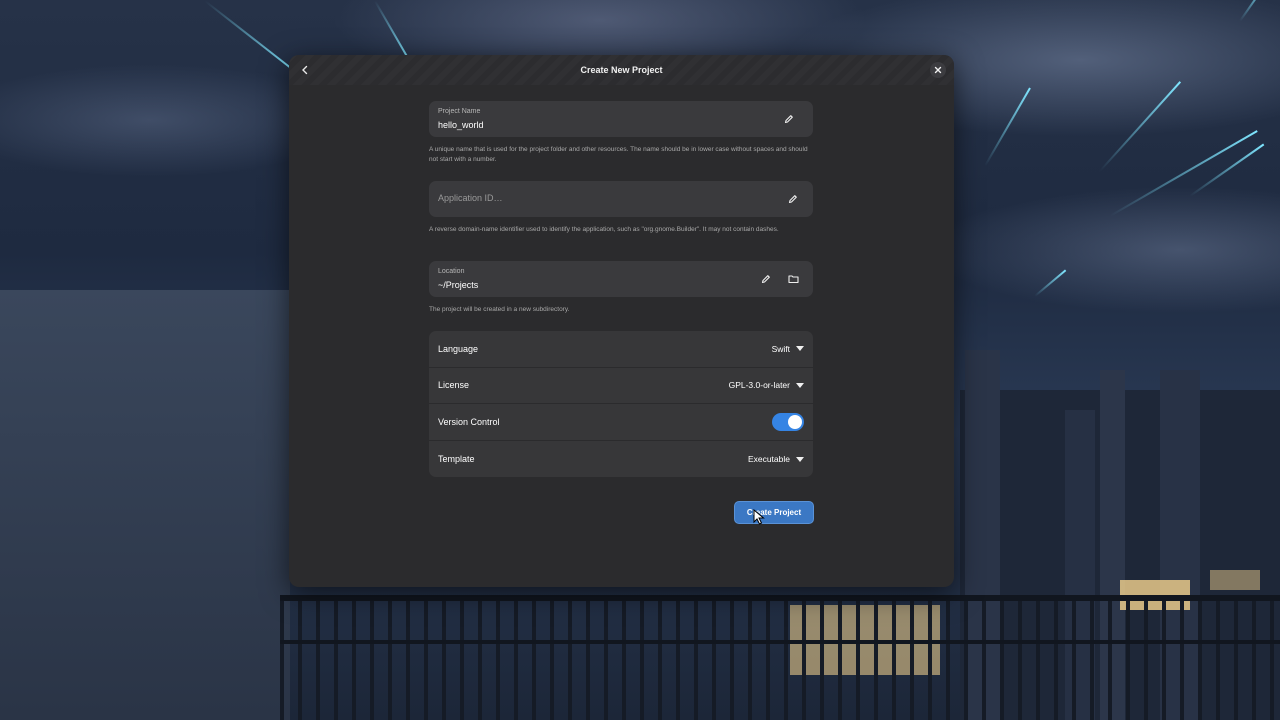  I want to click on project-name-field: Project Name hello_world, so click(621, 119).